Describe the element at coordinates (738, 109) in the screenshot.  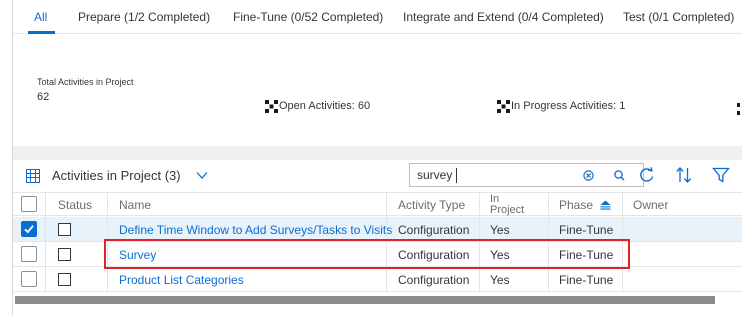
I see `overflow-metric-icon` at that location.